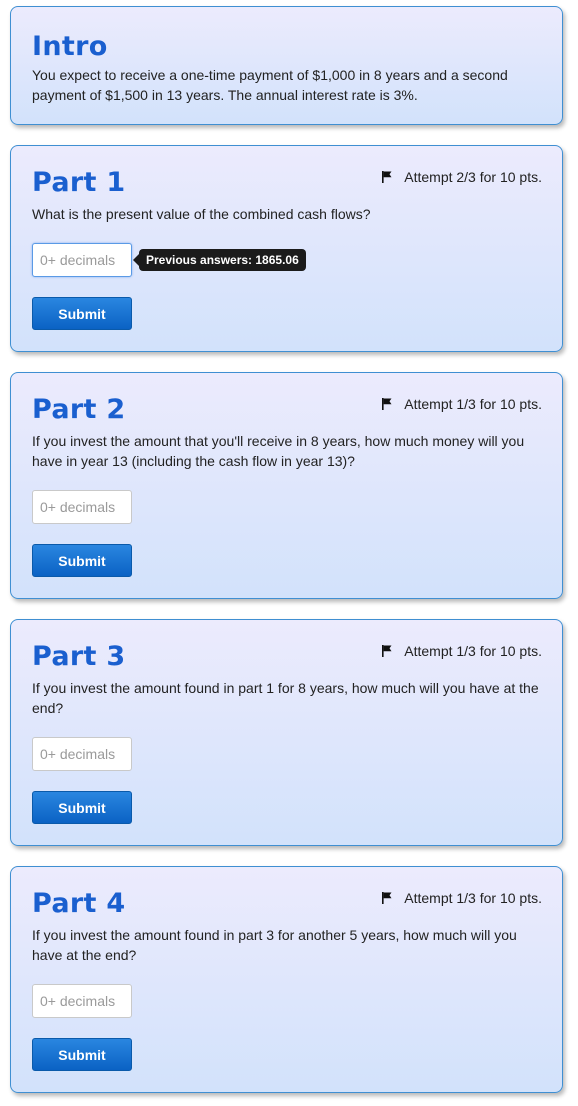  Describe the element at coordinates (70, 46) in the screenshot. I see `intro-title: Intro` at that location.